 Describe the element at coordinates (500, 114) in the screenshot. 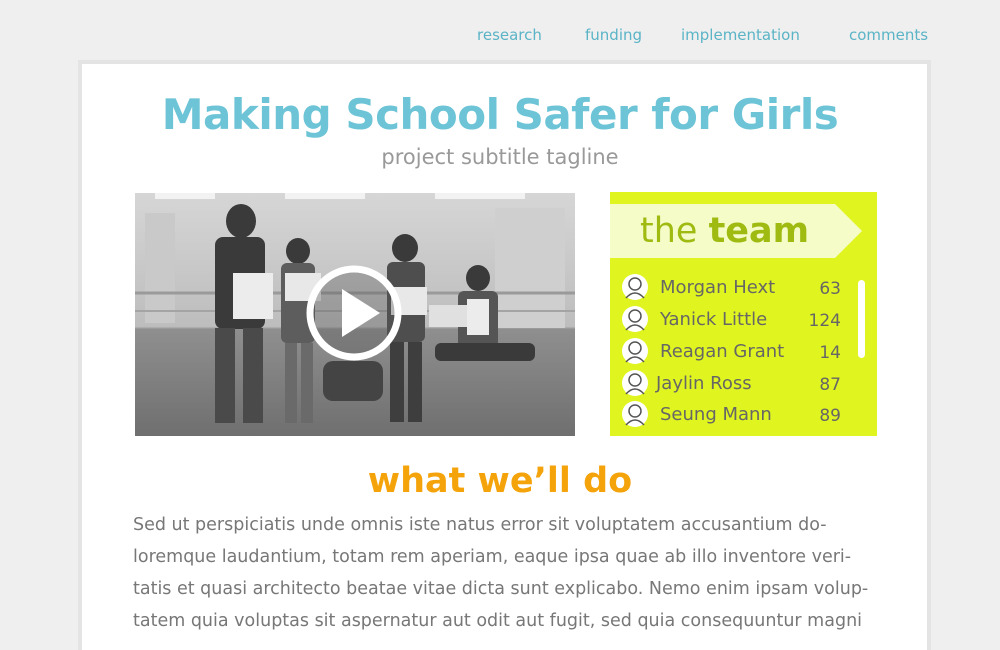

I see `page-title: Making School Safer for Girls` at that location.